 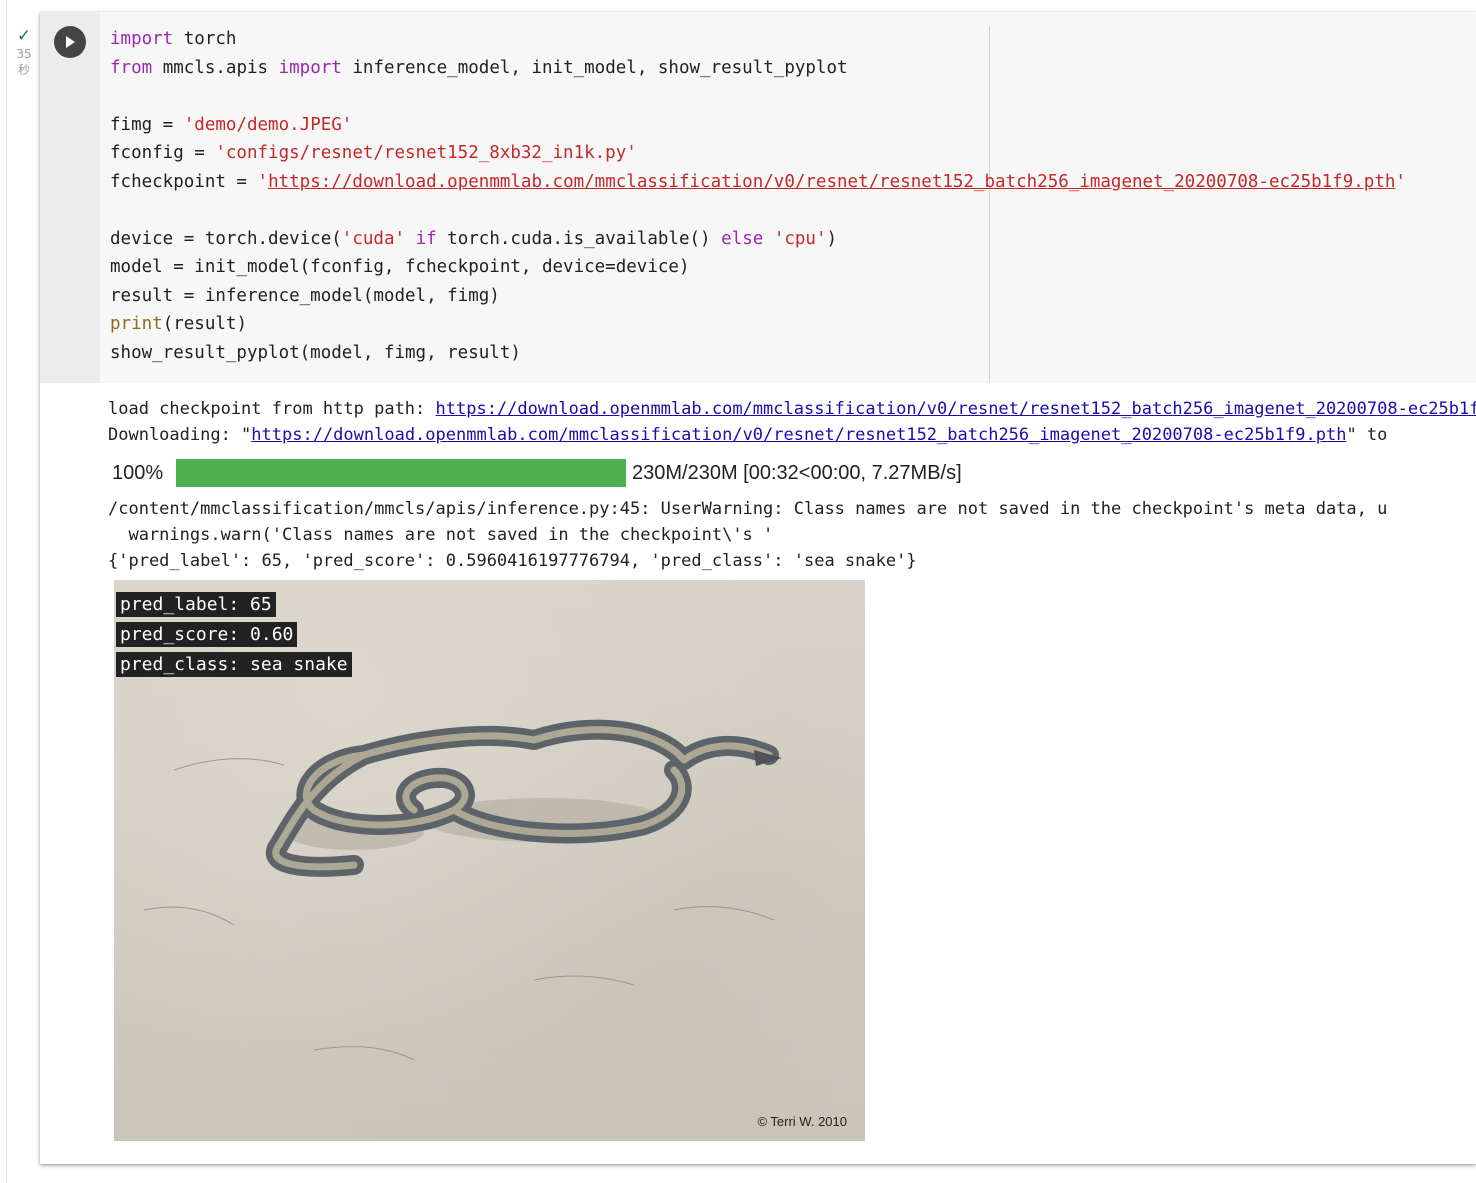 What do you see at coordinates (136, 324) in the screenshot?
I see `code-token: print` at bounding box center [136, 324].